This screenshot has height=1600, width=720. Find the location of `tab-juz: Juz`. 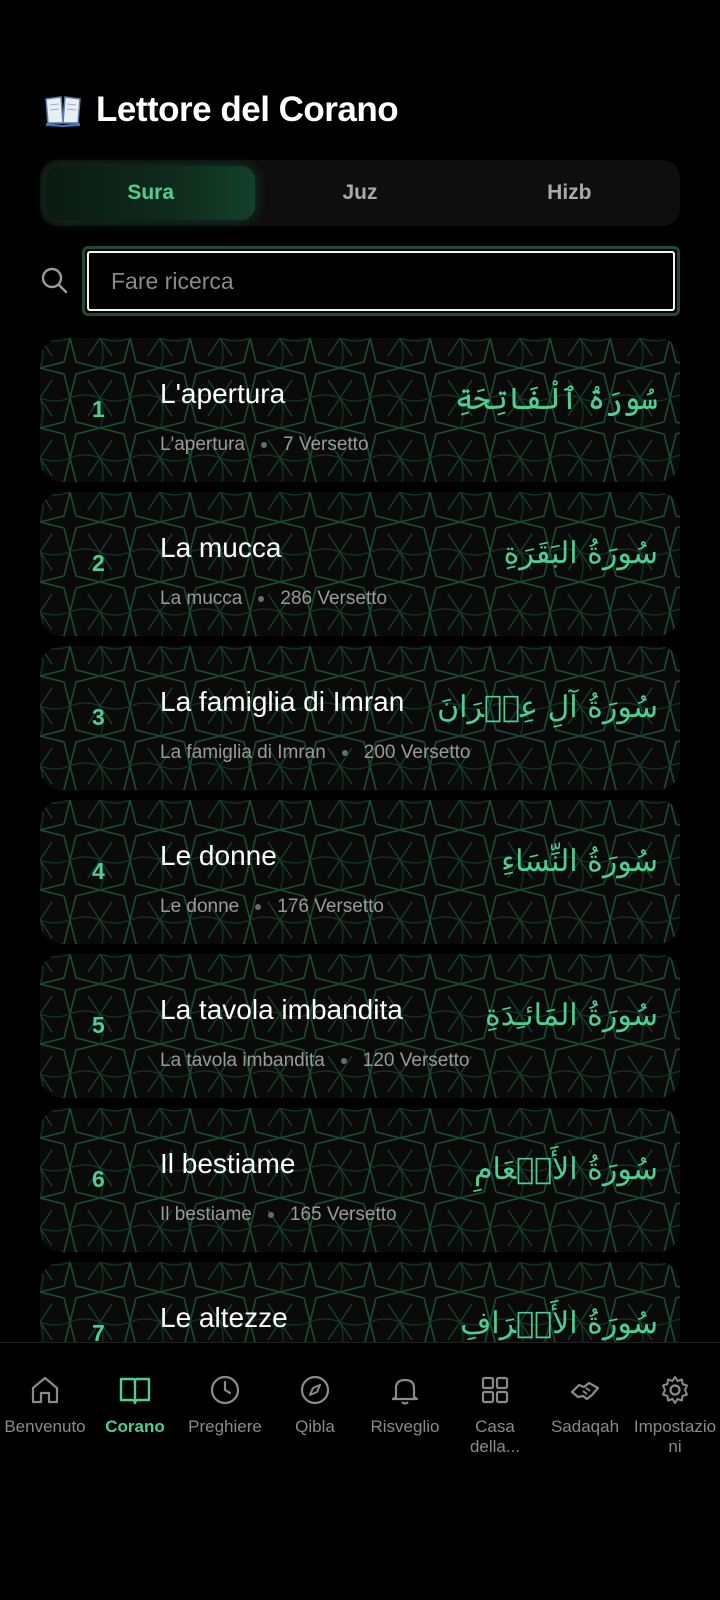

tab-juz: Juz is located at coordinates (359, 193).